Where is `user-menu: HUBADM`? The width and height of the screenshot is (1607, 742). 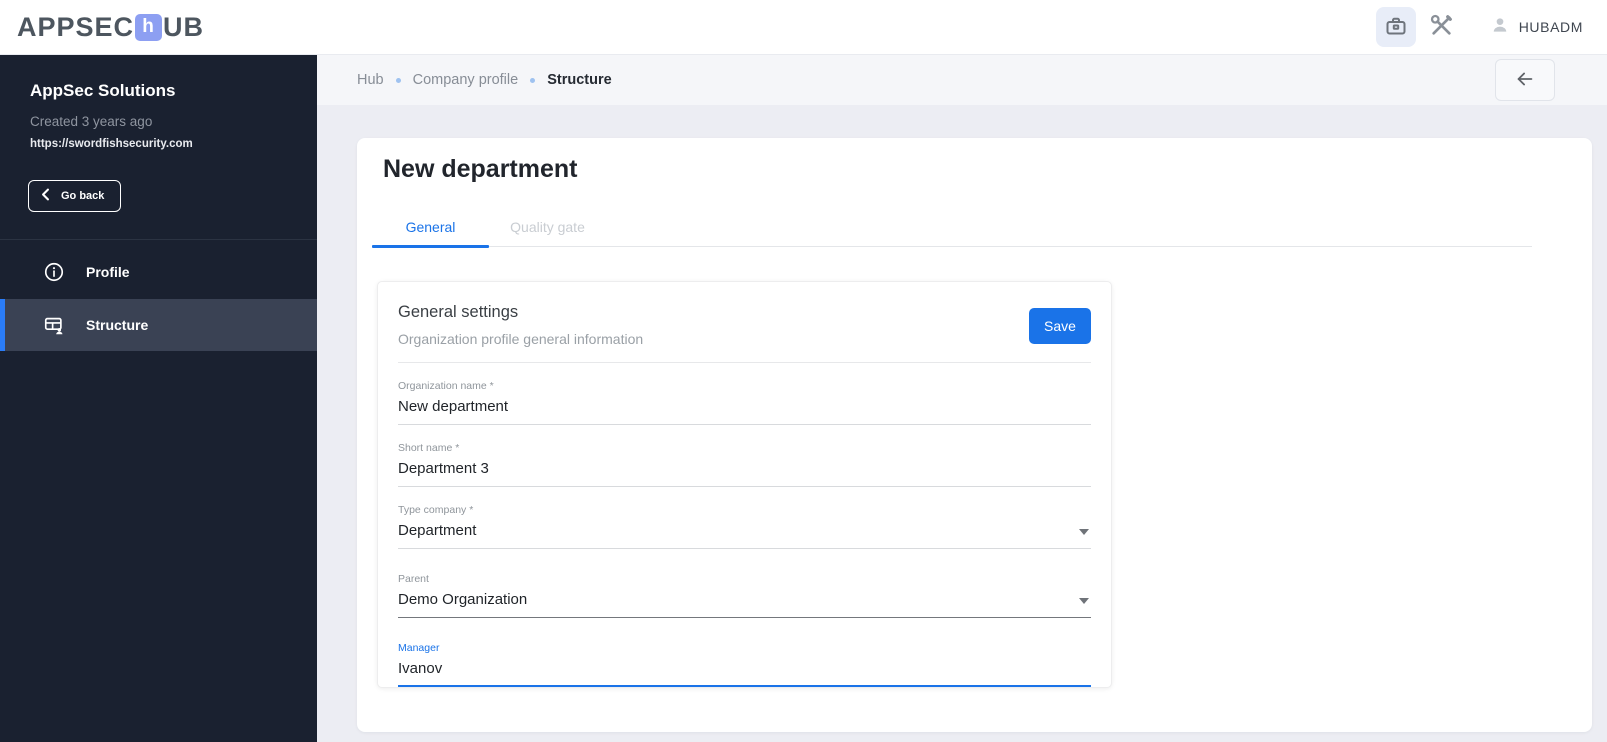 user-menu: HUBADM is located at coordinates (1536, 27).